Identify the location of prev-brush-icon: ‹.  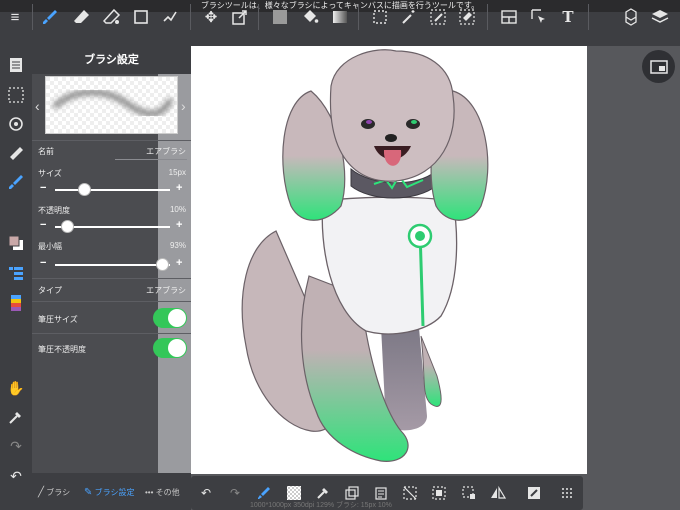
(37, 106).